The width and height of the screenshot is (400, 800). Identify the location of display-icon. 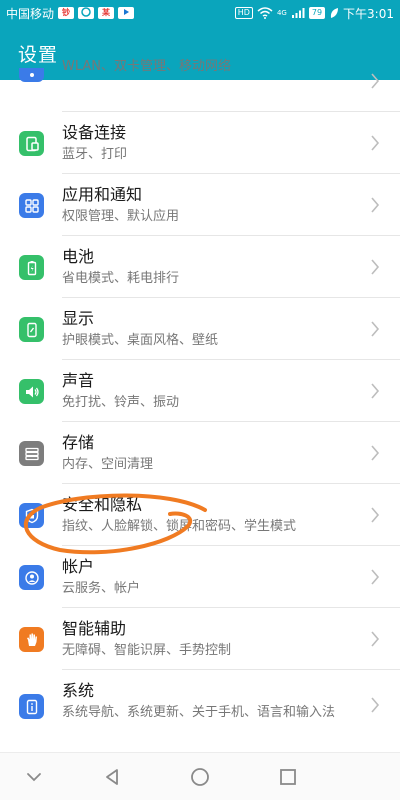
(31, 329).